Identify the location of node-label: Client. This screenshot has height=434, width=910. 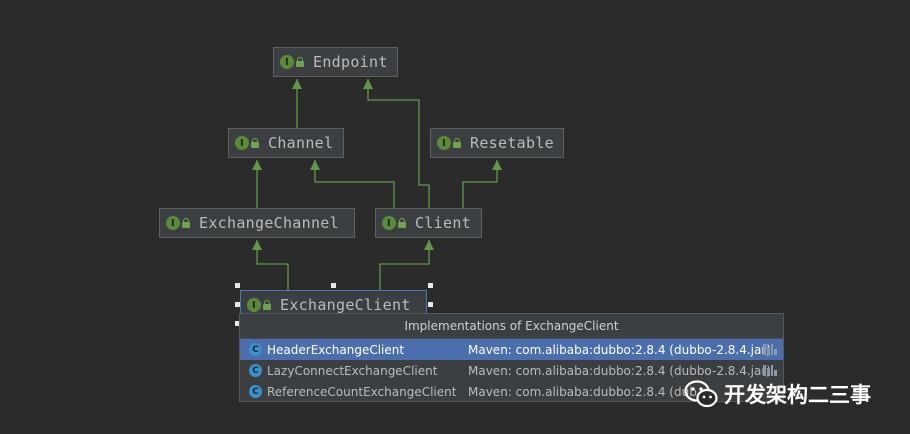
(443, 223).